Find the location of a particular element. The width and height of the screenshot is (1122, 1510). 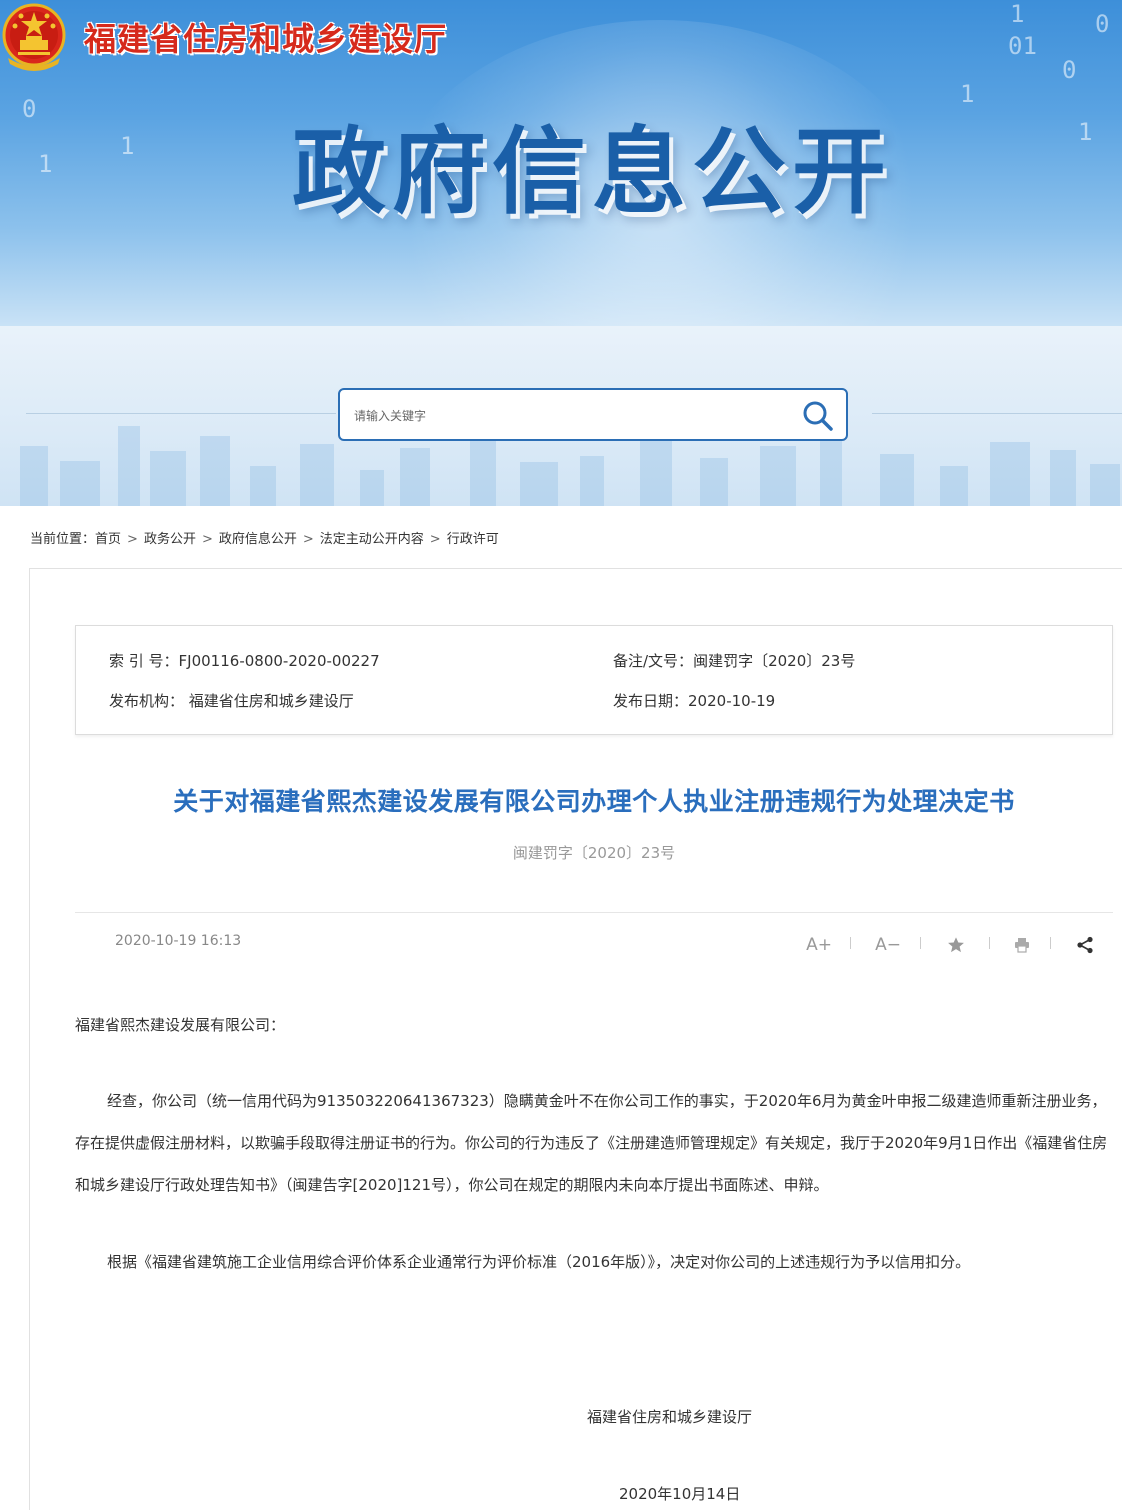

meta-doc-number: 备注/文号：闽建罚字〔2020〕23号 is located at coordinates (734, 660).